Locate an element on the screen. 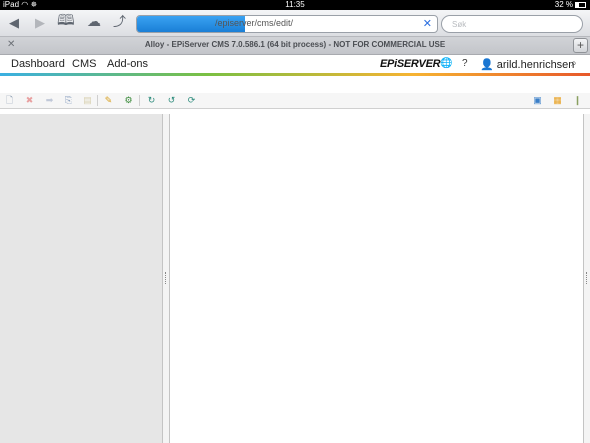  globe-icon: 🌐 is located at coordinates (446, 63).